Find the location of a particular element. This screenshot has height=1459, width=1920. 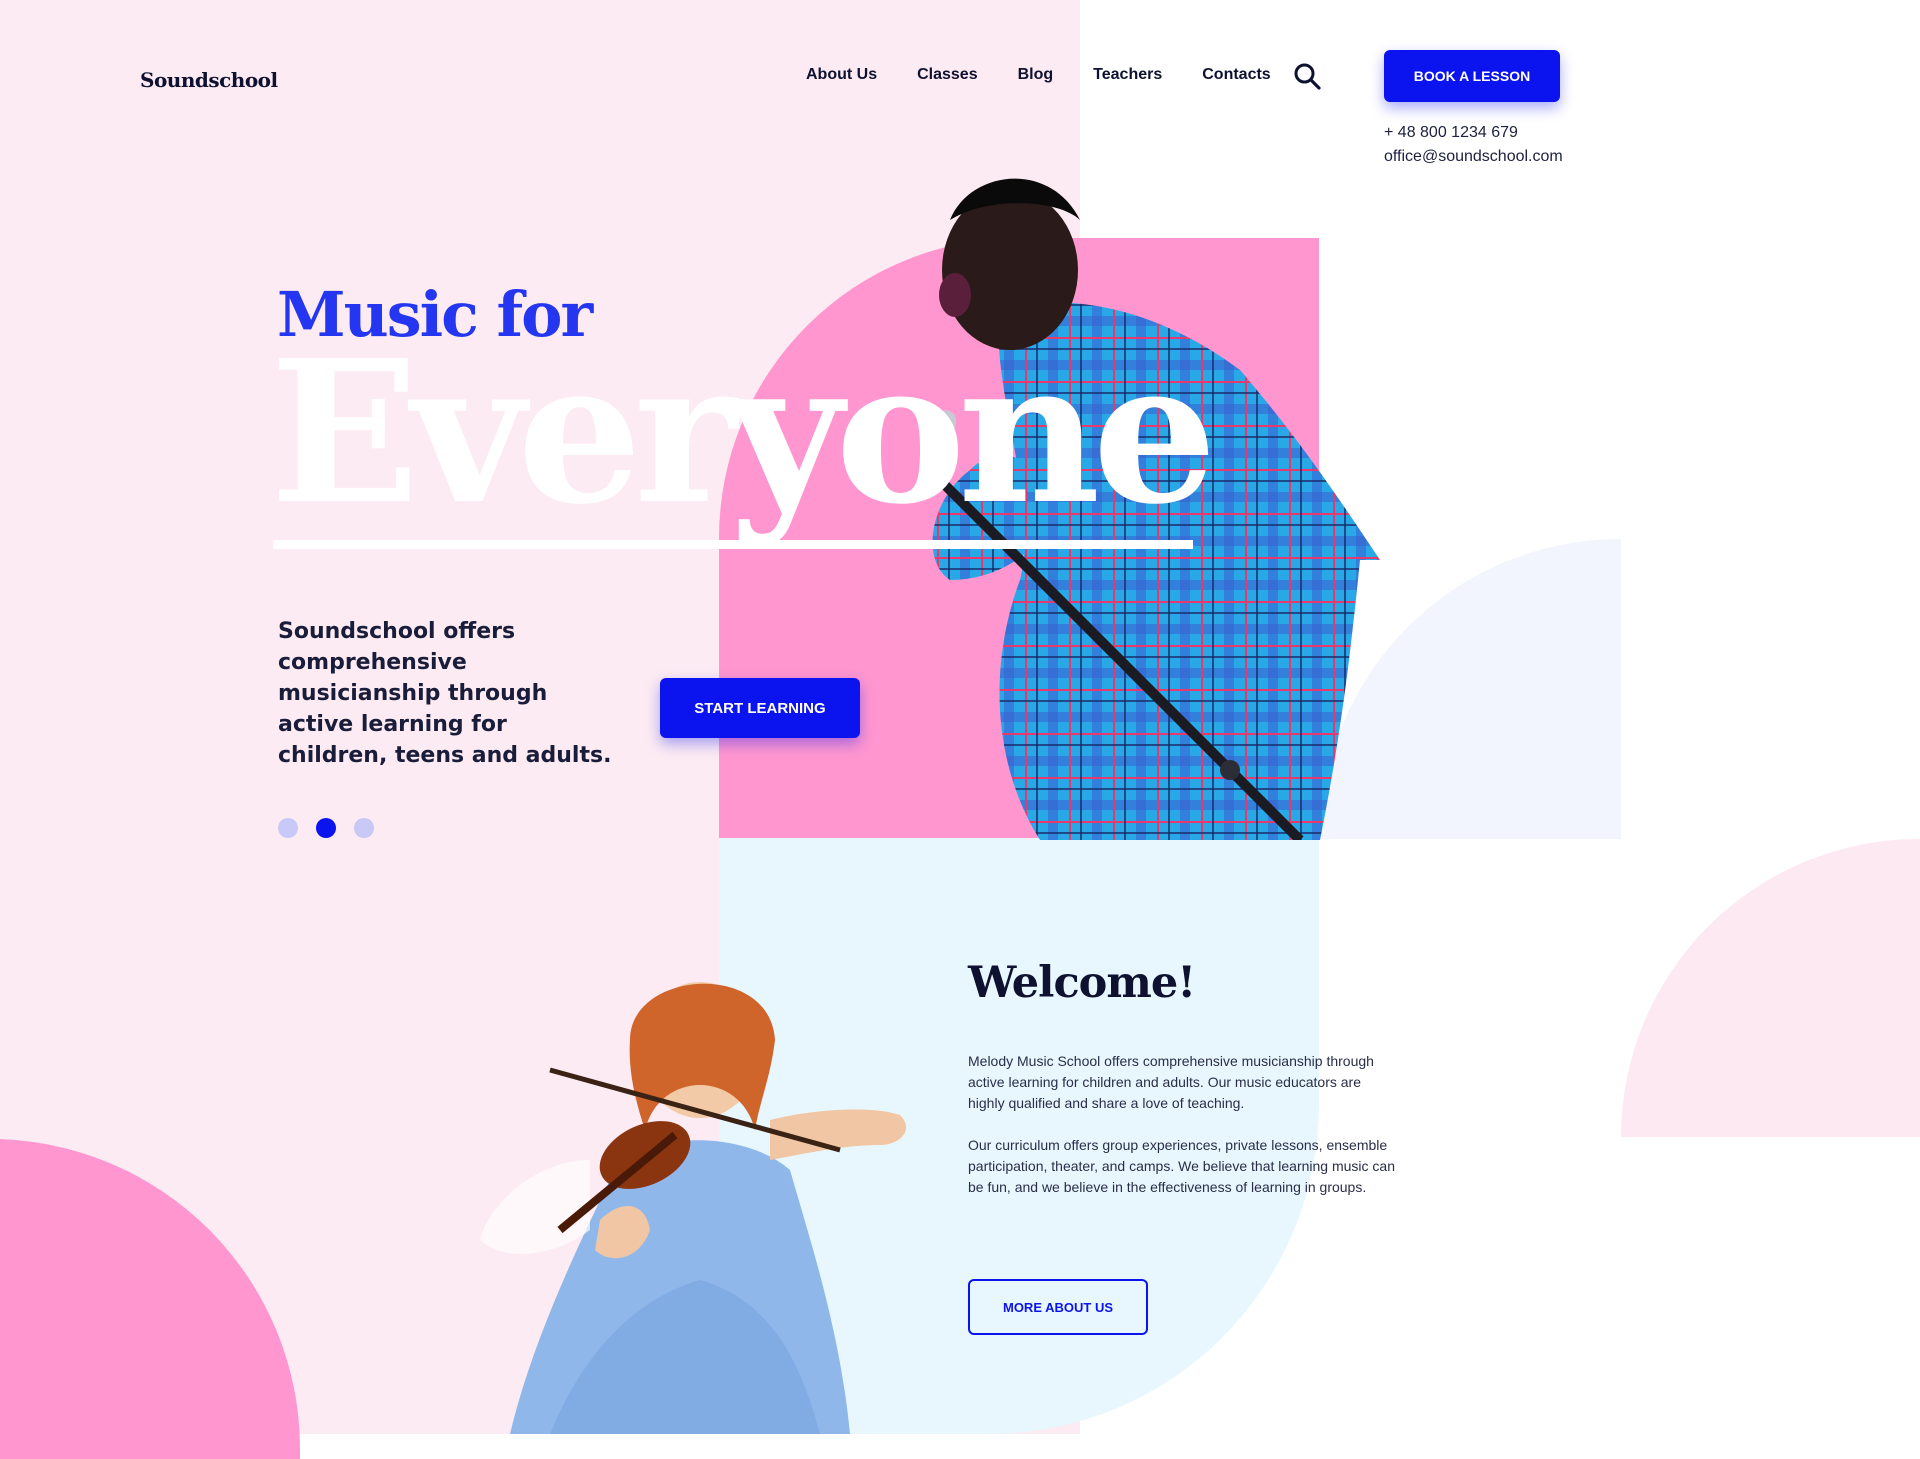

nav-classes: Classes is located at coordinates (947, 75).